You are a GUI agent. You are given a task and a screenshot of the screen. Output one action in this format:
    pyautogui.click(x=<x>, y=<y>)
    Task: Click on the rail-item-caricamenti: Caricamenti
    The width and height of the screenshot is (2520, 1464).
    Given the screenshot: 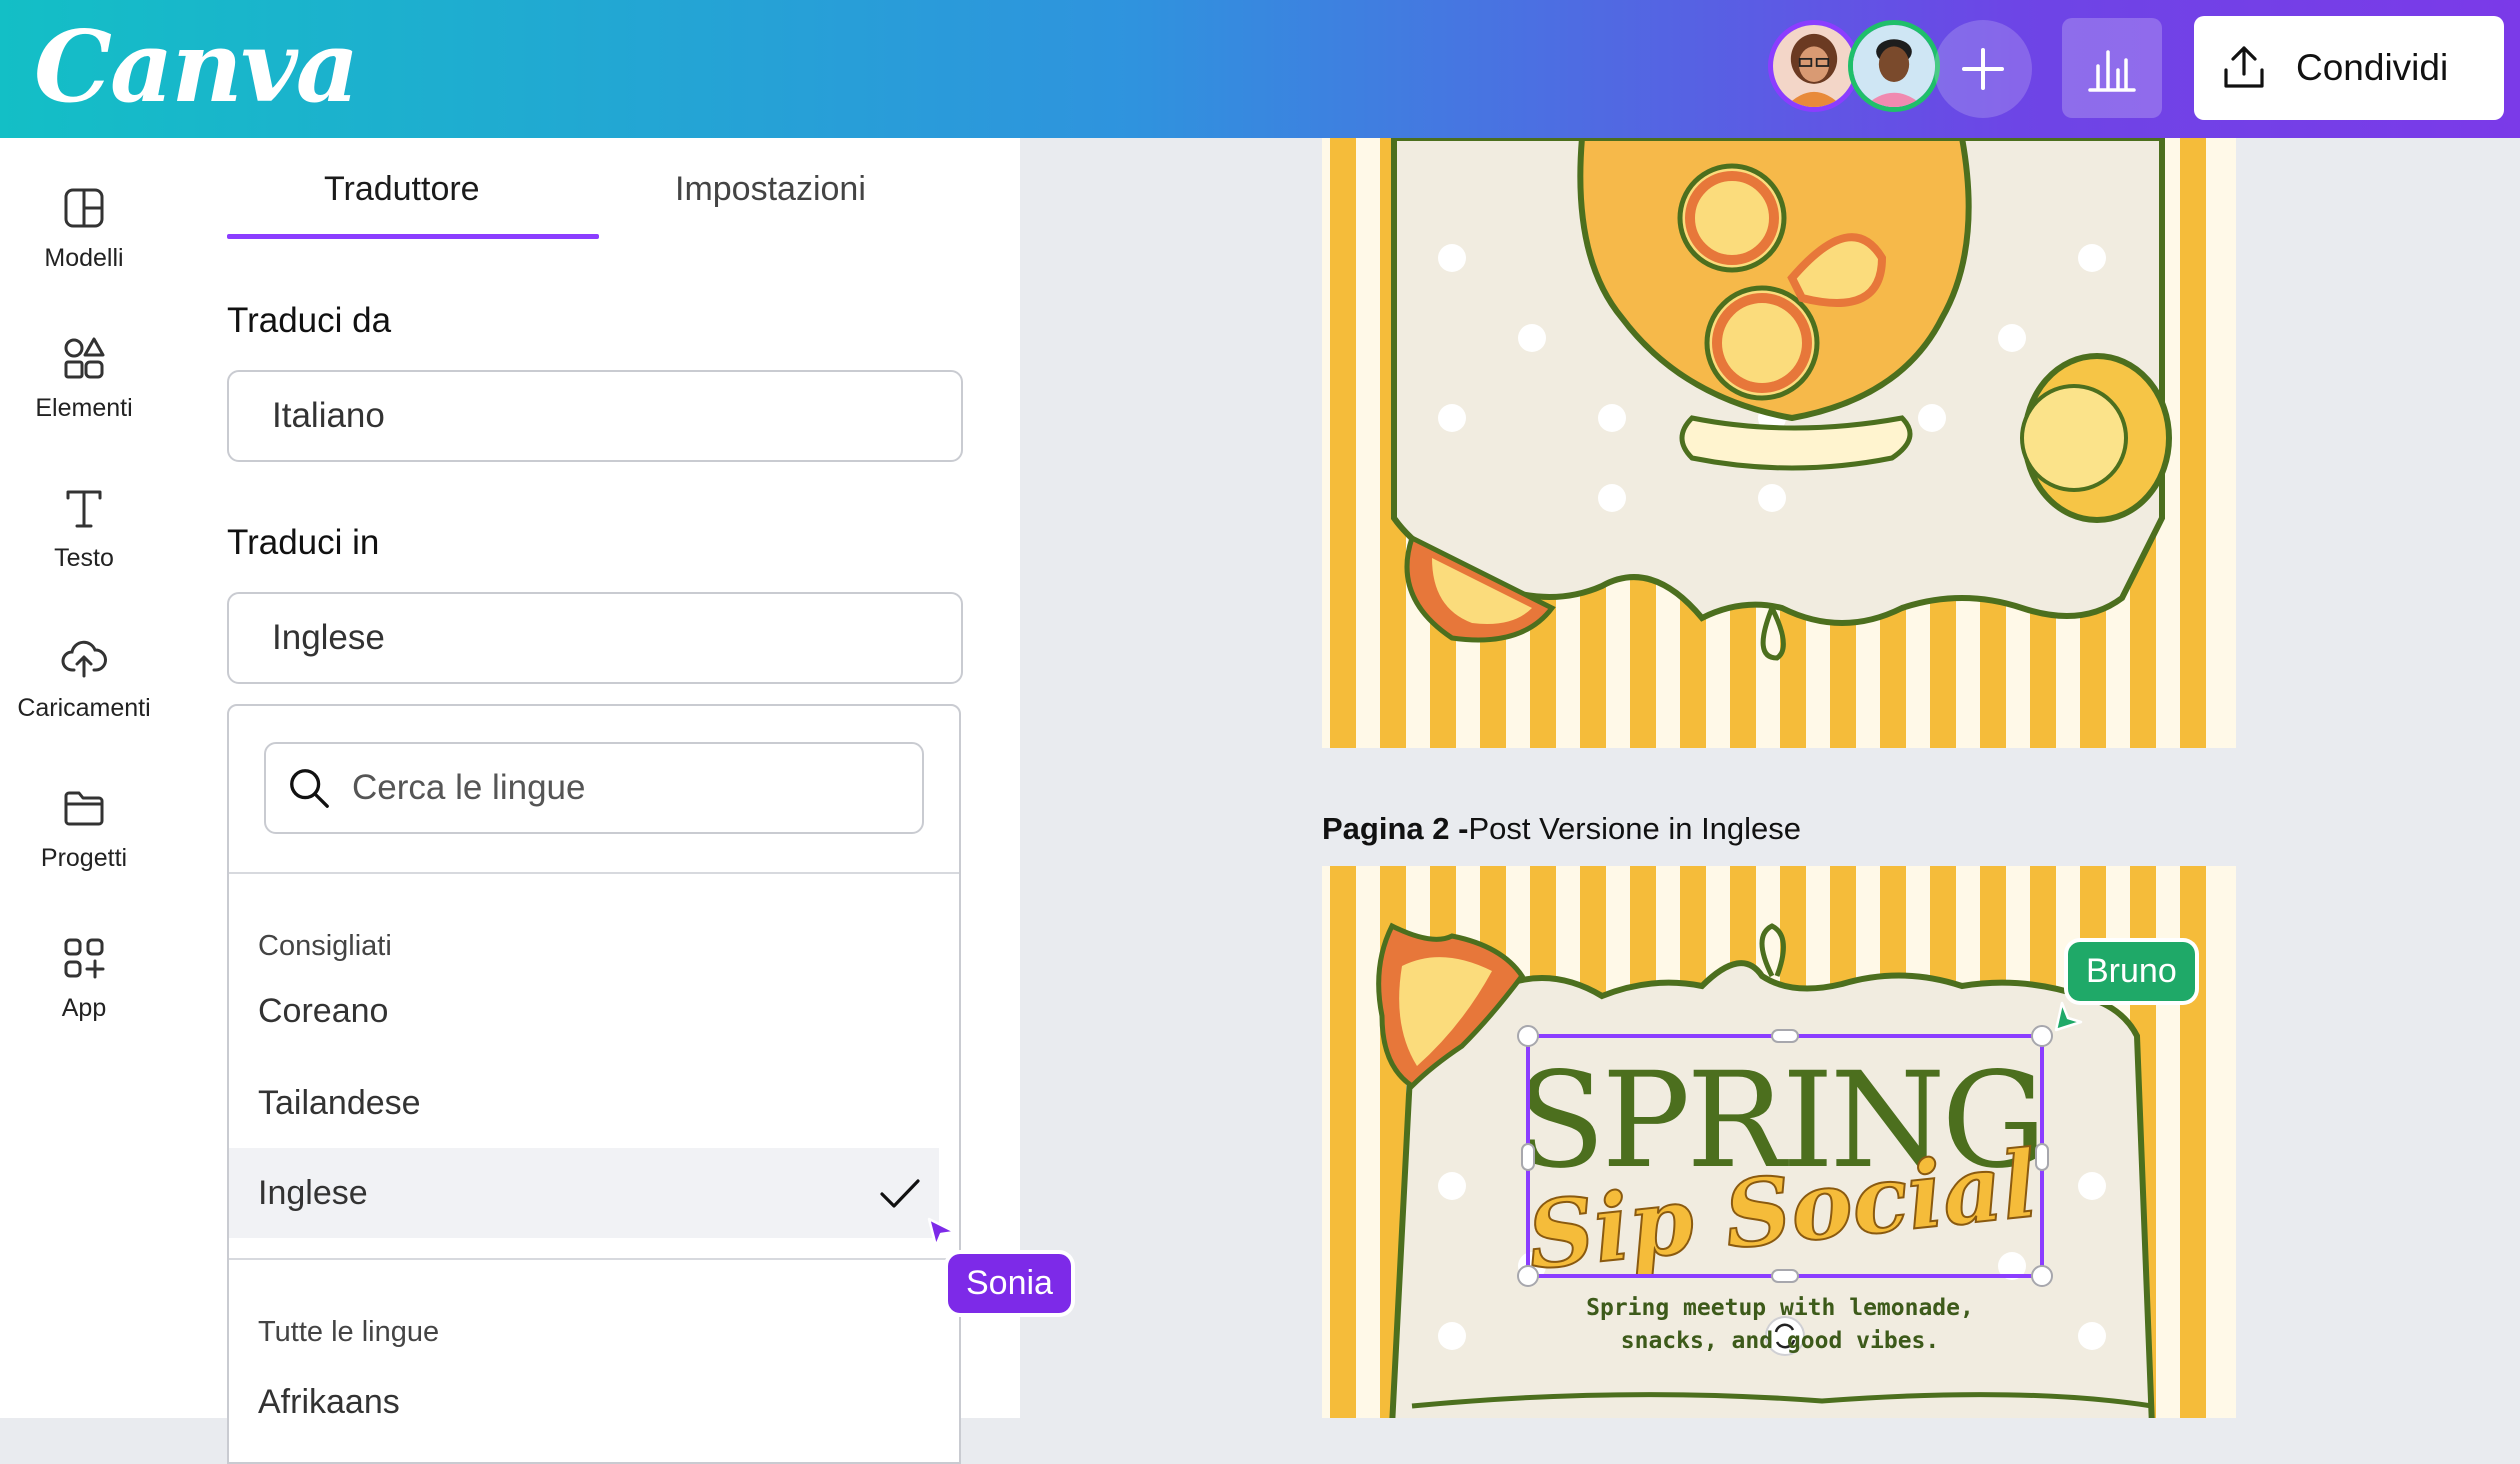 What is the action you would take?
    pyautogui.click(x=84, y=678)
    